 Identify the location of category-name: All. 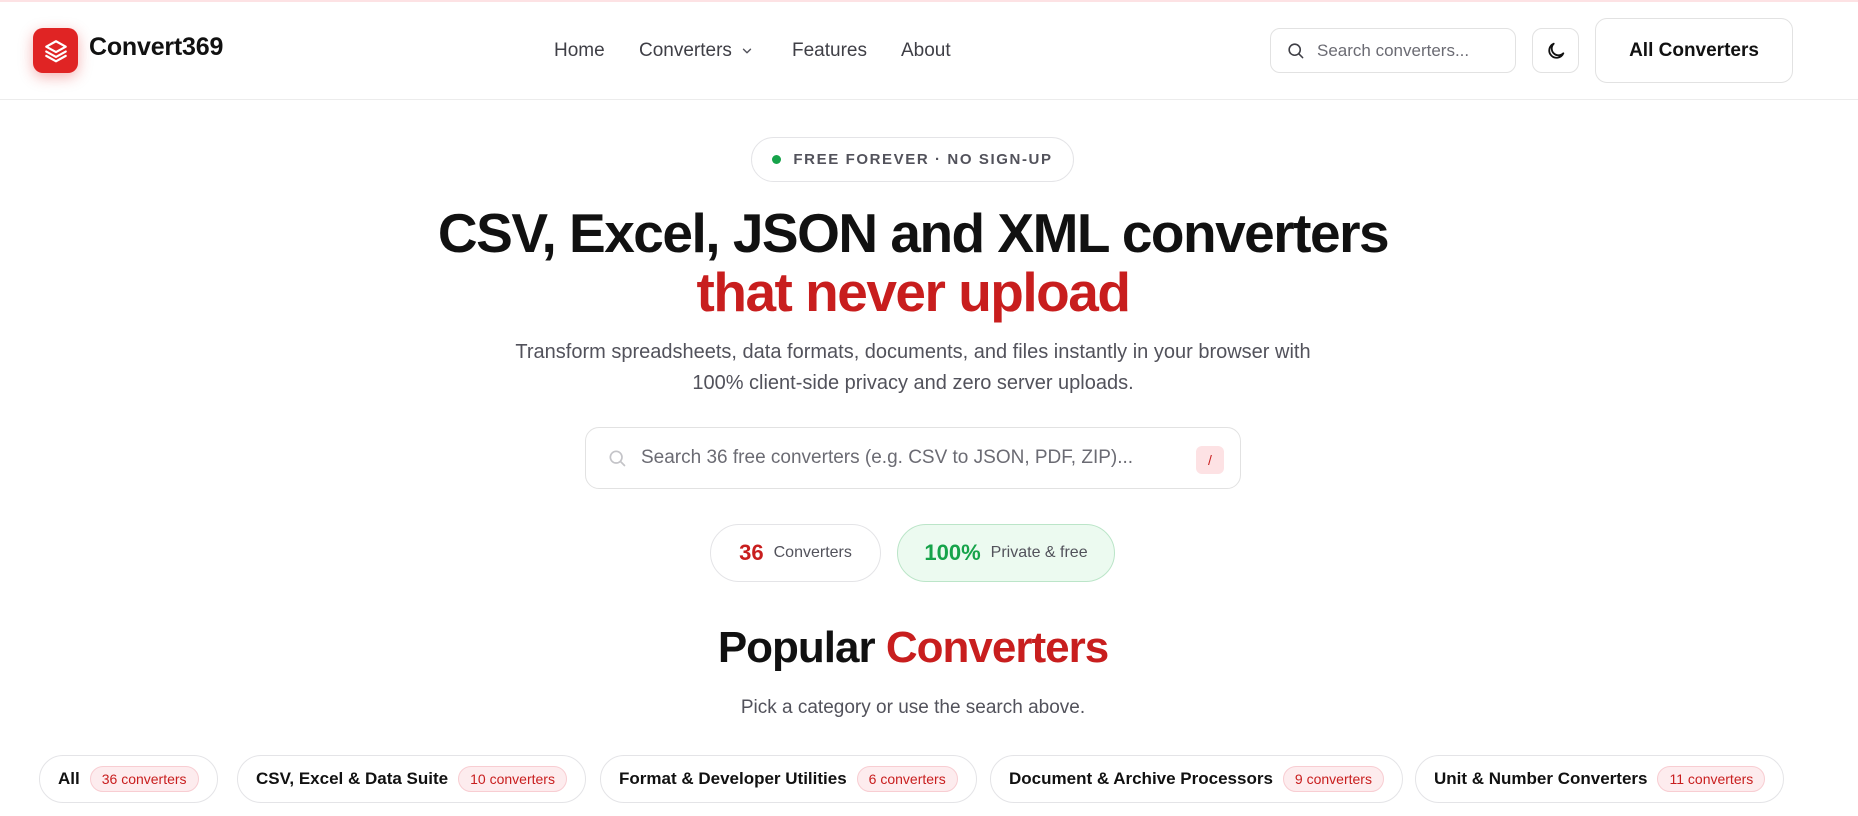
(69, 778).